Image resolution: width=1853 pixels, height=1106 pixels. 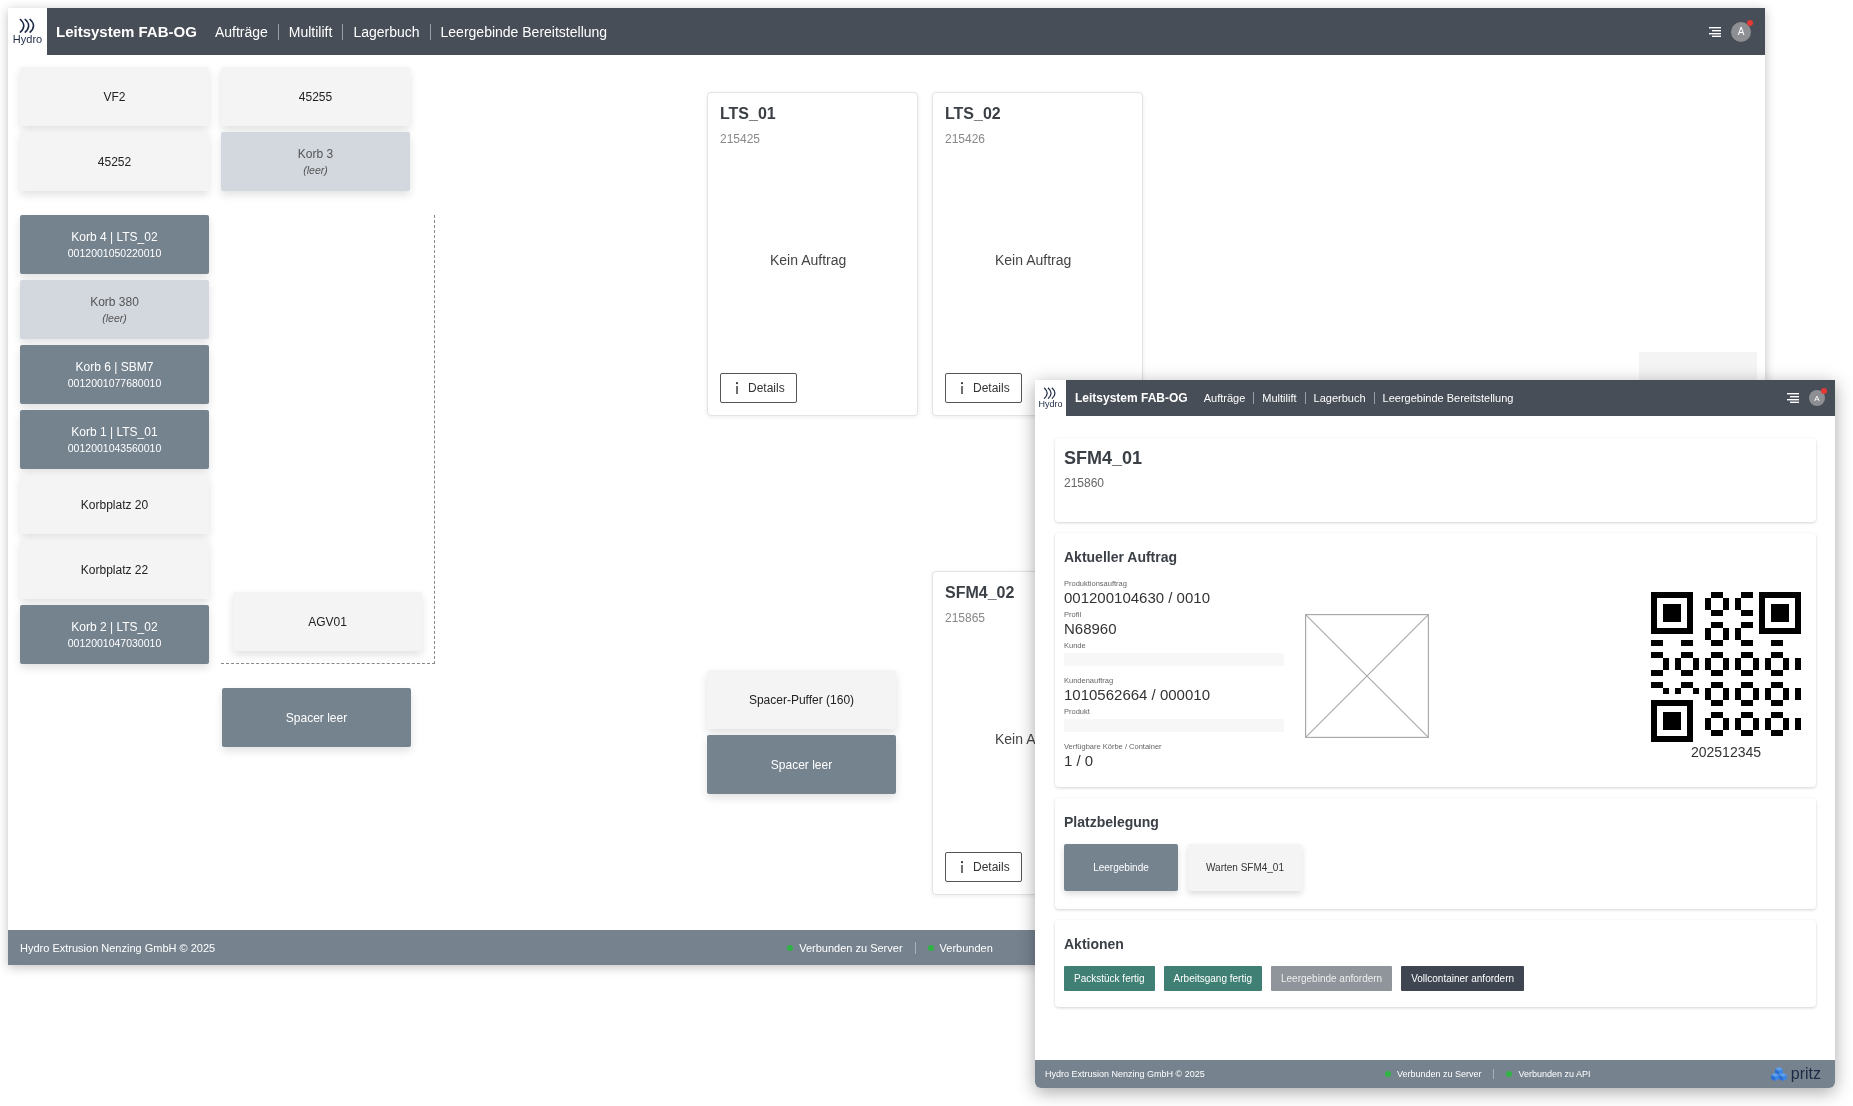 What do you see at coordinates (114, 627) in the screenshot?
I see `tile-label: Korb 2 | LTS_02` at bounding box center [114, 627].